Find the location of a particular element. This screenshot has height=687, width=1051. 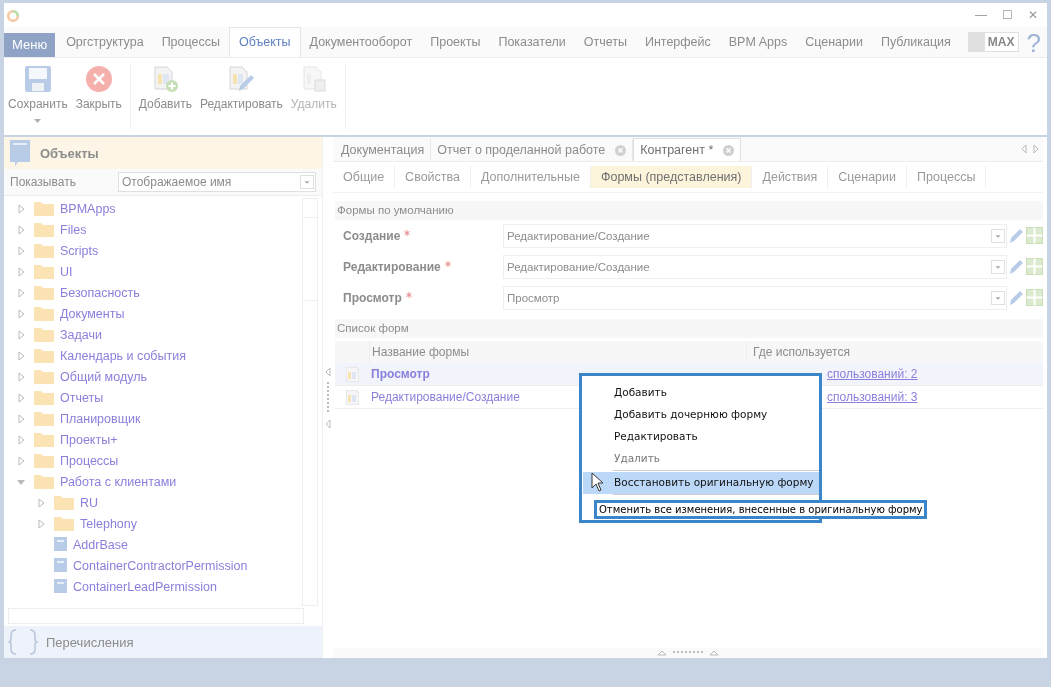

context-menu-item: Добавить is located at coordinates (701, 393).